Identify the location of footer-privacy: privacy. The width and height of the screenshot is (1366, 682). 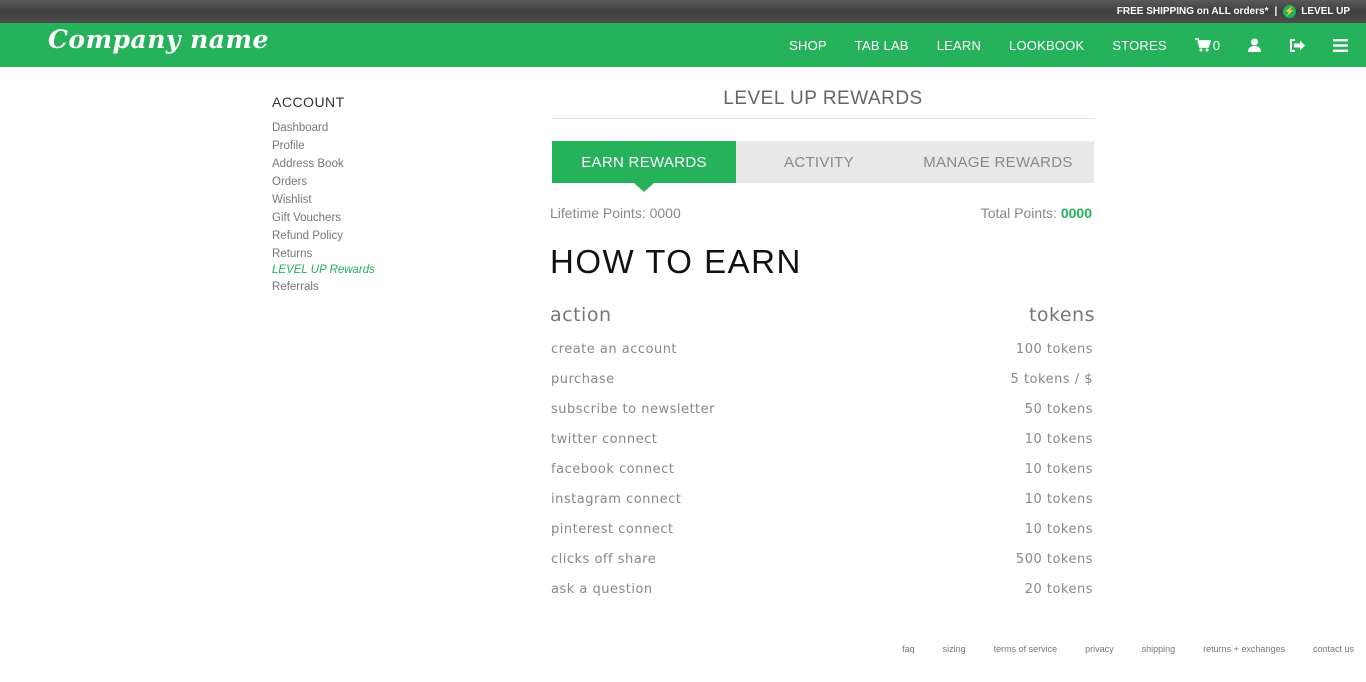
(1099, 649).